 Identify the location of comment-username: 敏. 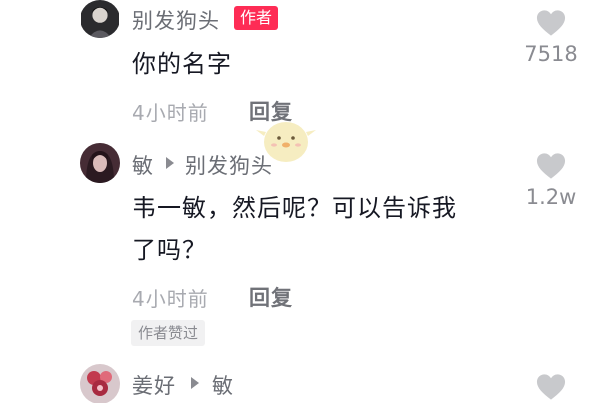
(143, 165).